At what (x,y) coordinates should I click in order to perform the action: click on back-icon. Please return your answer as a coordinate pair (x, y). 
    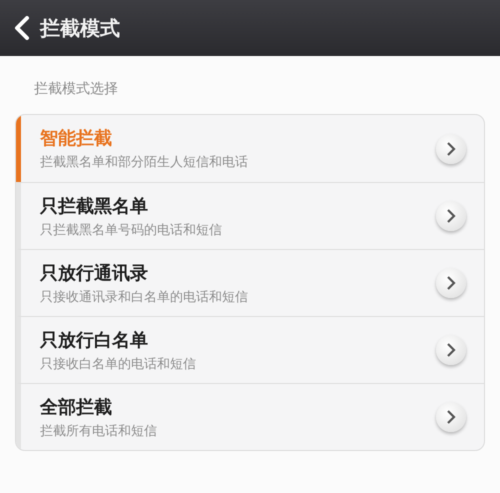
    Looking at the image, I should click on (22, 28).